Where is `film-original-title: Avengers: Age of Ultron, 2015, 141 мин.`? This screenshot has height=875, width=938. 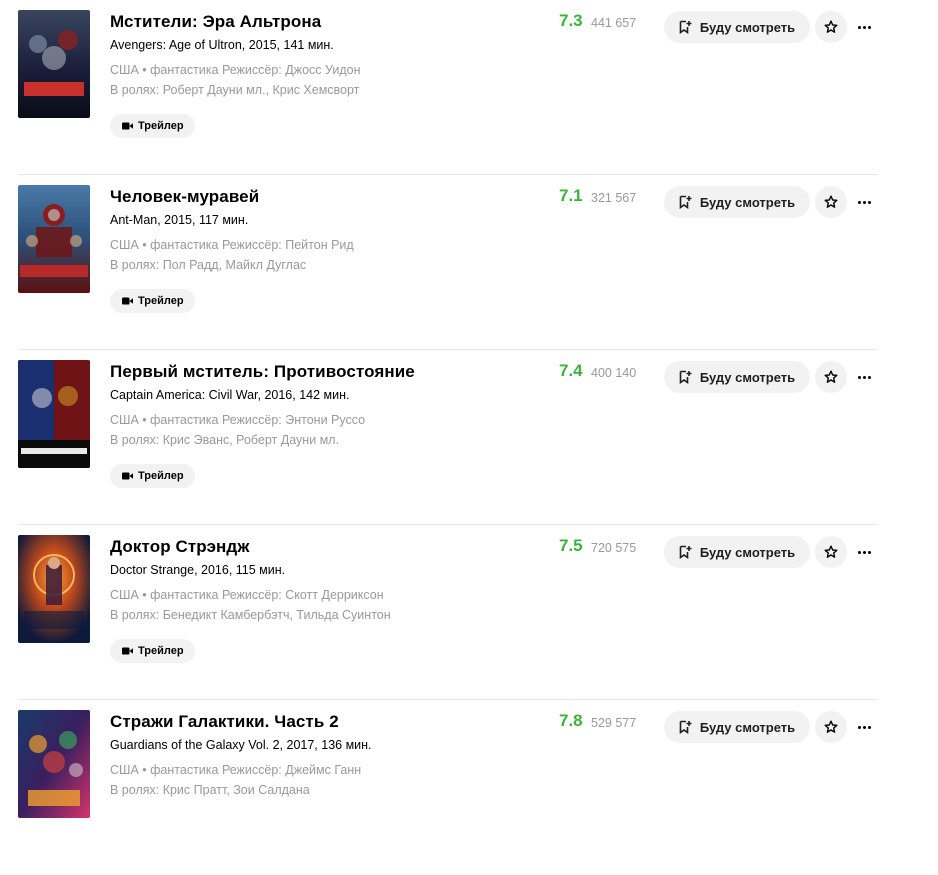
film-original-title: Avengers: Age of Ultron, 2015, 141 мин. is located at coordinates (222, 45).